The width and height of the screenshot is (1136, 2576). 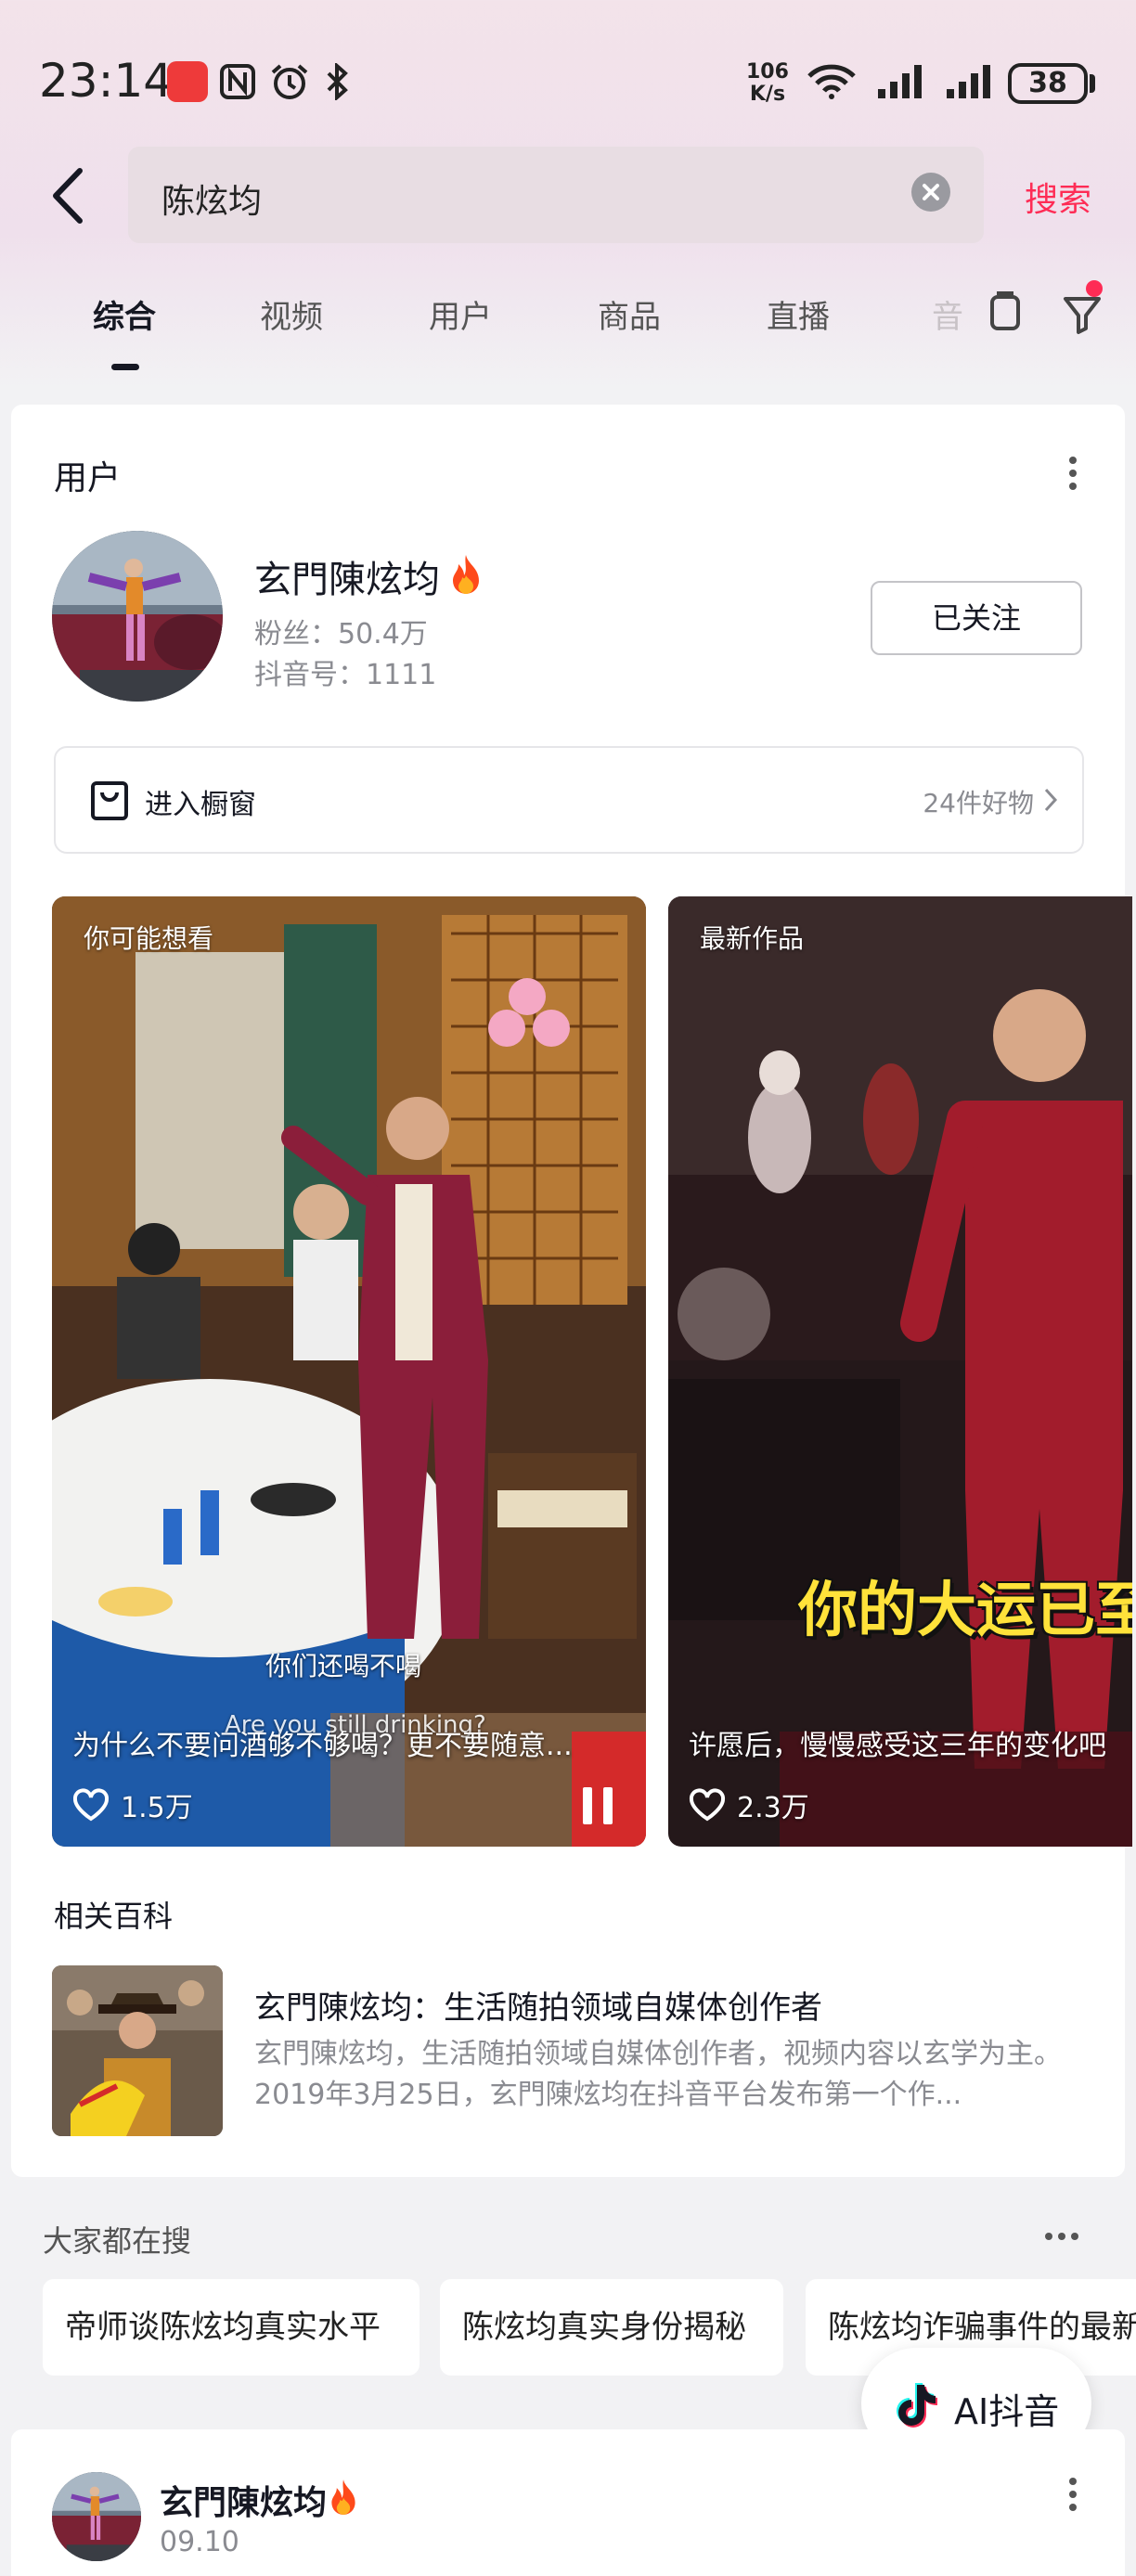 I want to click on shopping-bag-icon, so click(x=109, y=800).